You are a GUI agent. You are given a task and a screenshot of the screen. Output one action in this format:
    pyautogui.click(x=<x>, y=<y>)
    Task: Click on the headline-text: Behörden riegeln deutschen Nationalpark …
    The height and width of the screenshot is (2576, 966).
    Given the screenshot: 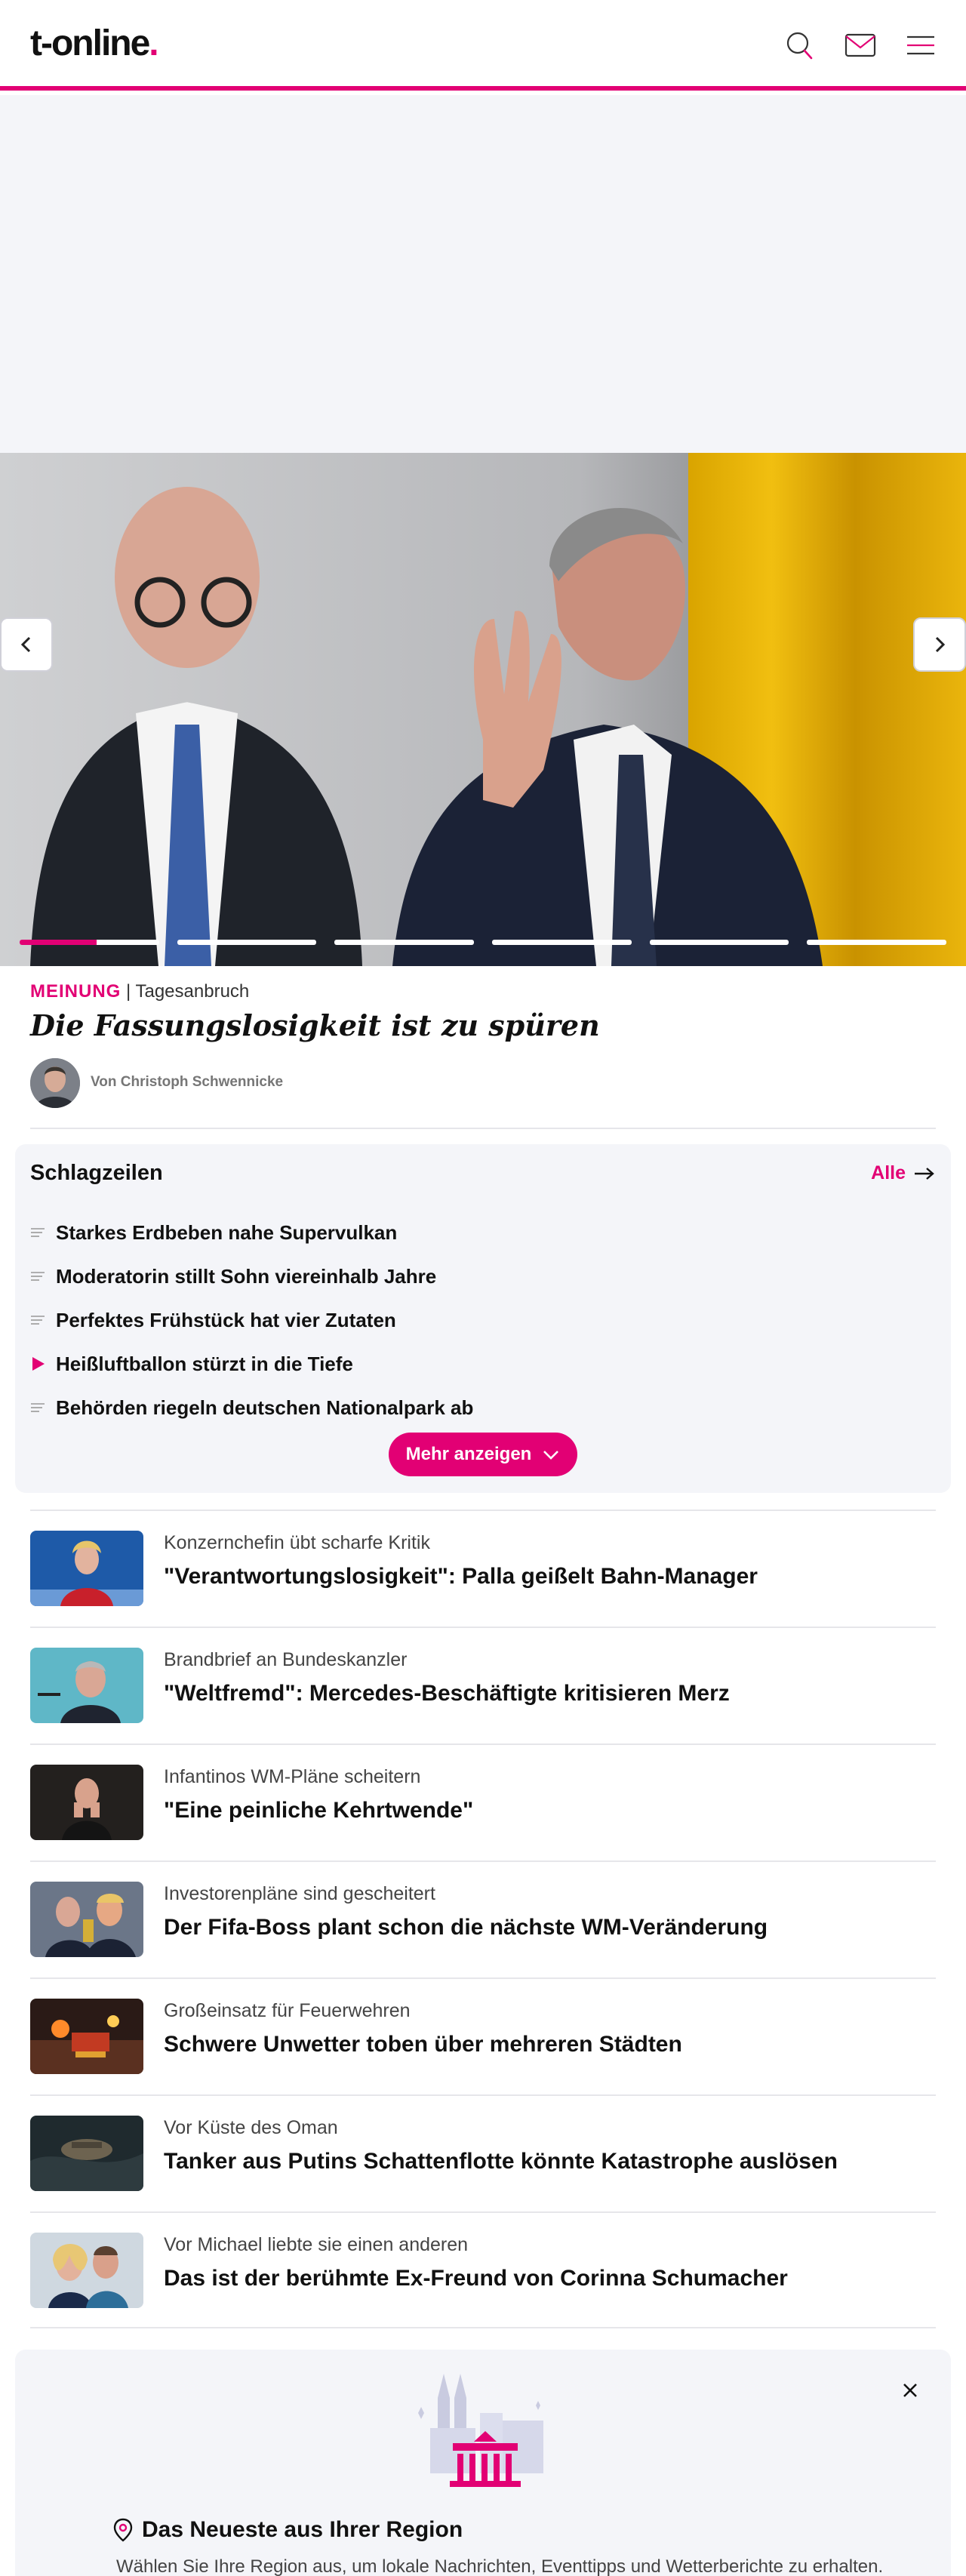 What is the action you would take?
    pyautogui.click(x=265, y=1407)
    